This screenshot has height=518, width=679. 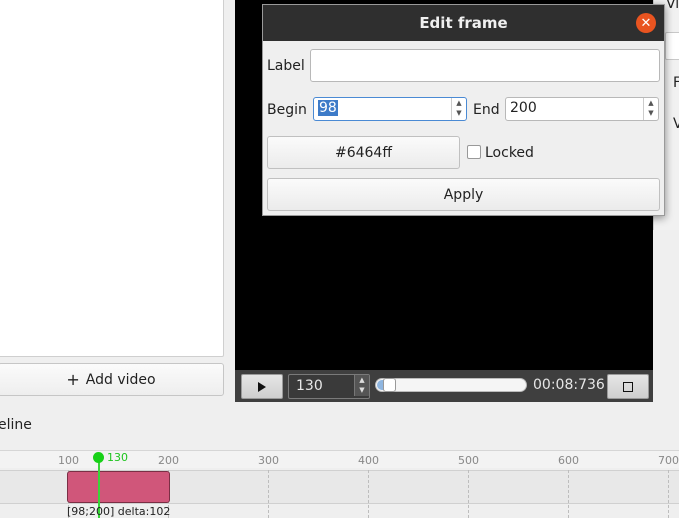 I want to click on tick-label: 400, so click(x=368, y=460).